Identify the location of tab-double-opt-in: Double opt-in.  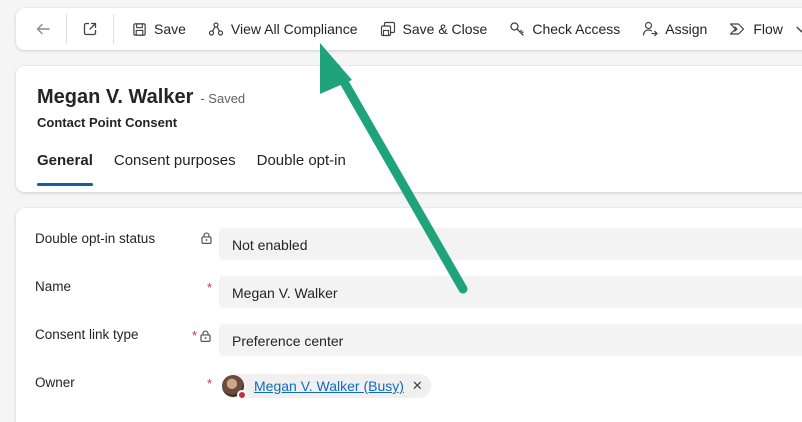
(301, 169).